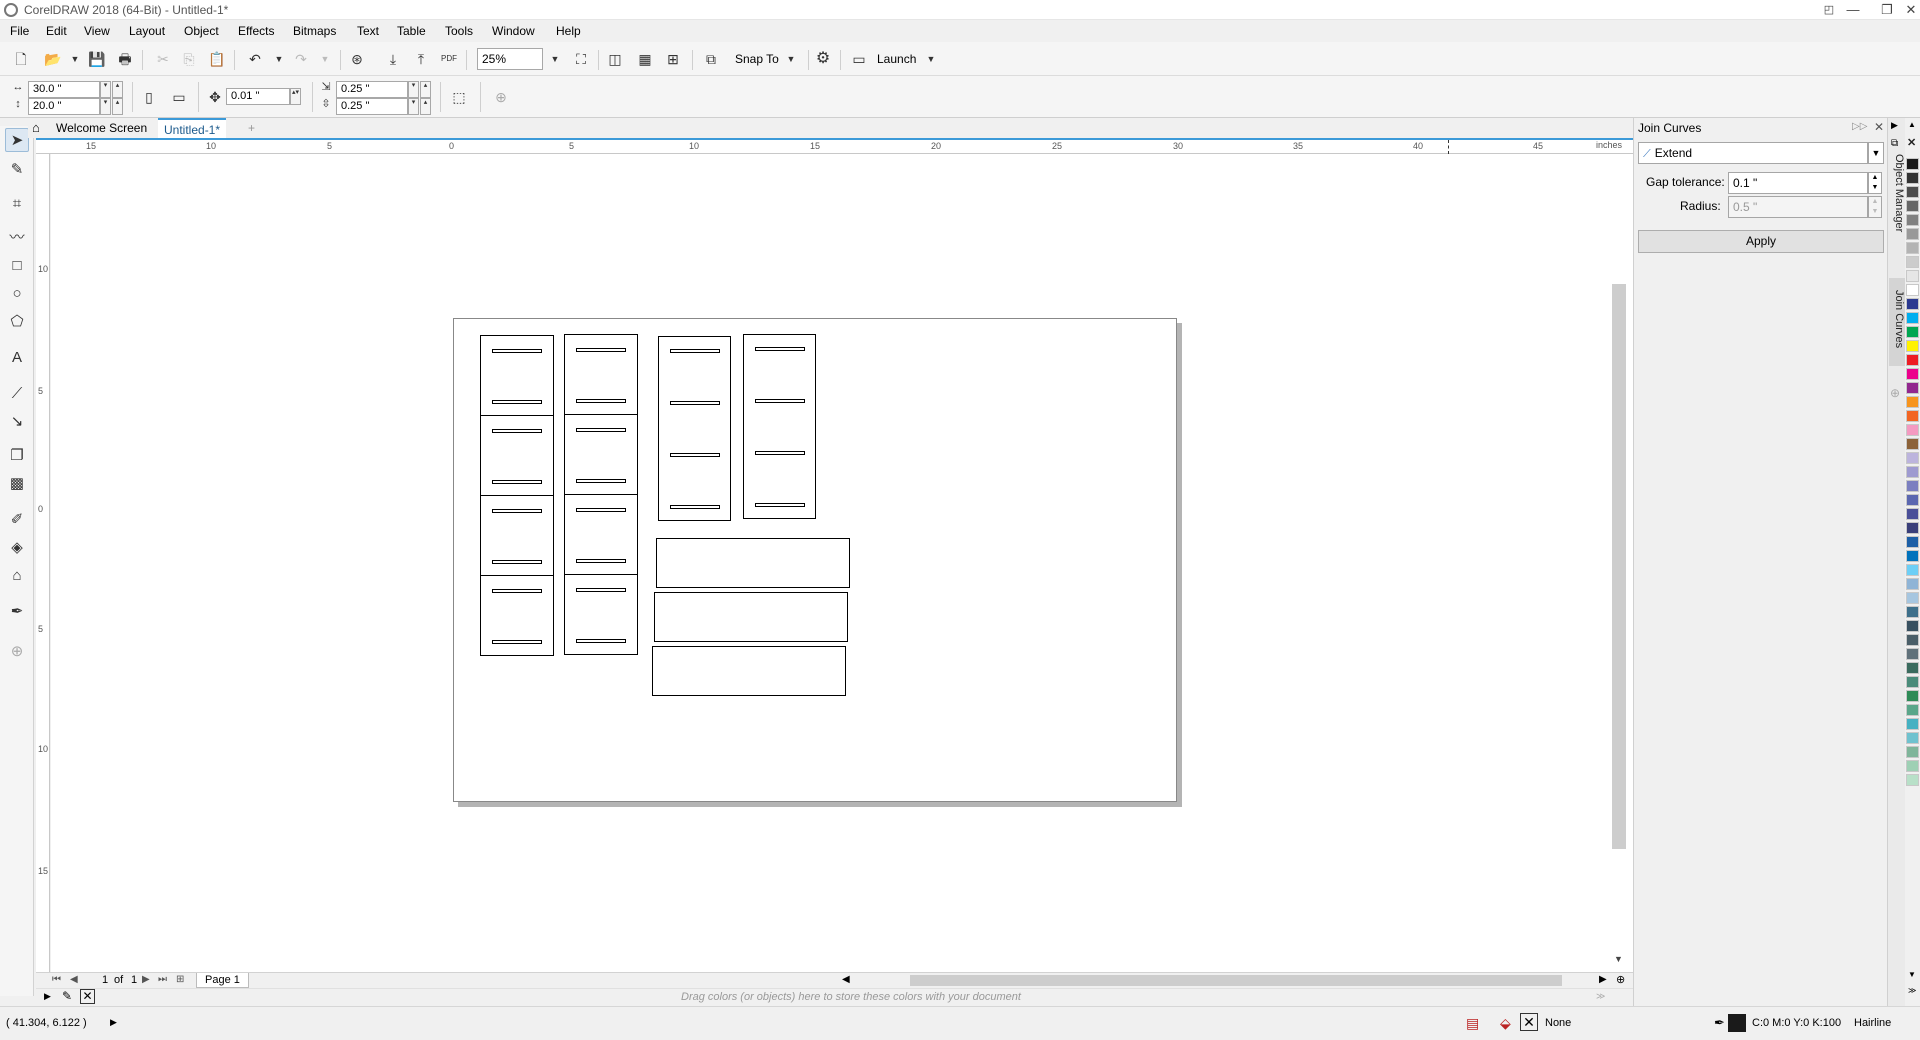 The height and width of the screenshot is (1040, 1920). I want to click on eyedropper-tool-icon: ✐, so click(17, 520).